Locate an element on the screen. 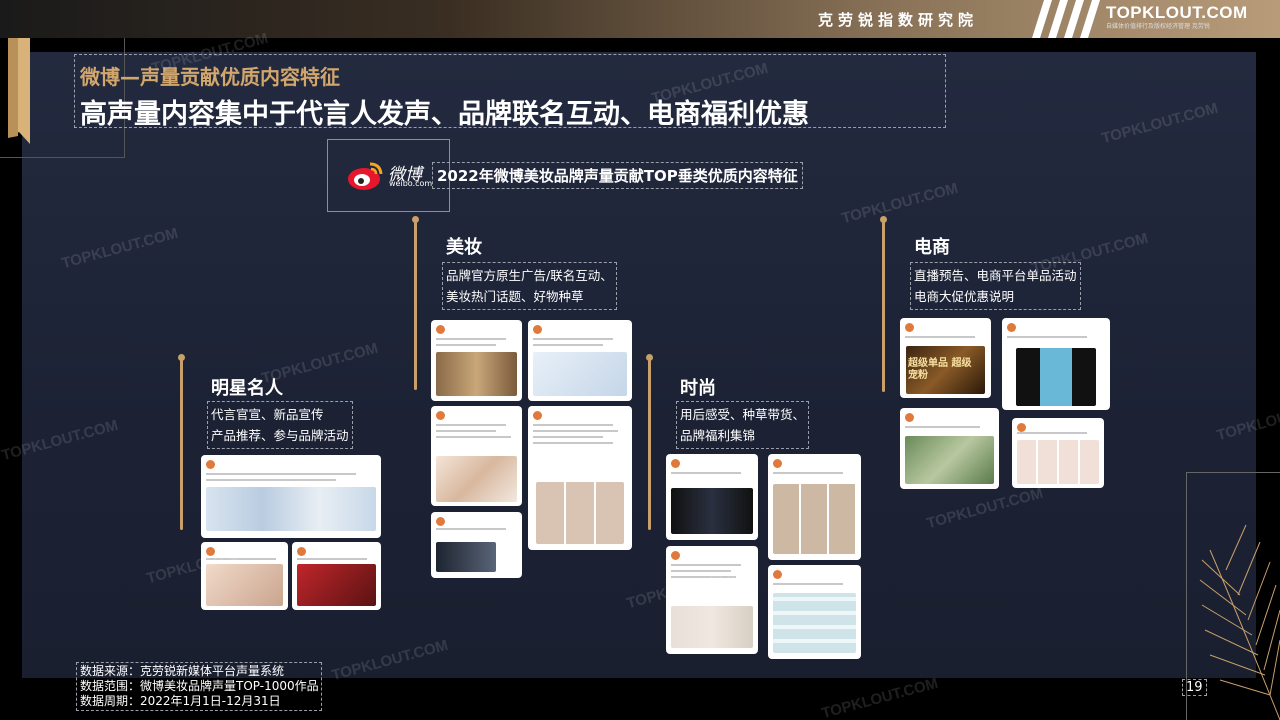 The height and width of the screenshot is (720, 1280). category-beauty-title: 美妆 is located at coordinates (464, 247).